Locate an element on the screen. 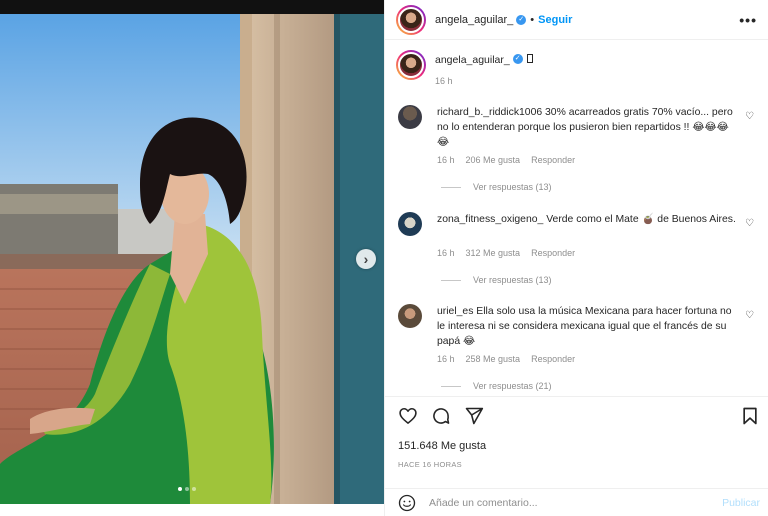  posted-time: HACE 16 HORAS is located at coordinates (430, 464).